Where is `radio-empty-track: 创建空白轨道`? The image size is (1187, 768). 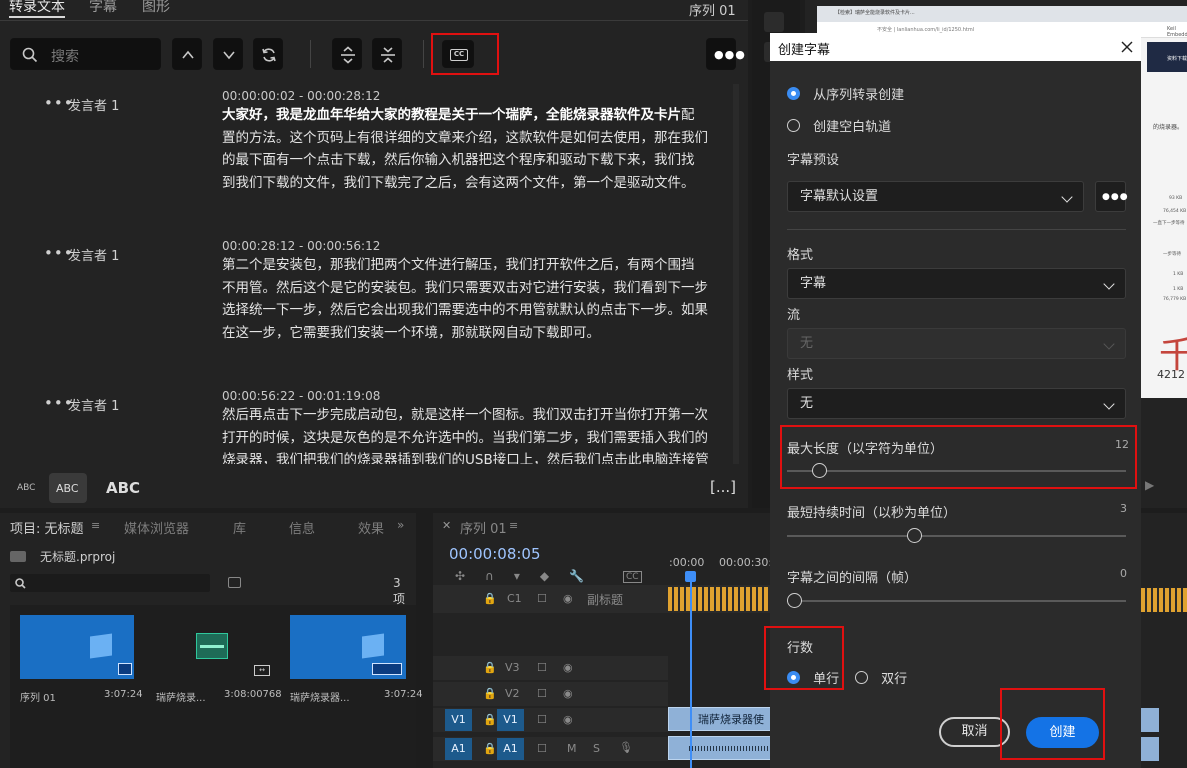 radio-empty-track: 创建空白轨道 is located at coordinates (839, 125).